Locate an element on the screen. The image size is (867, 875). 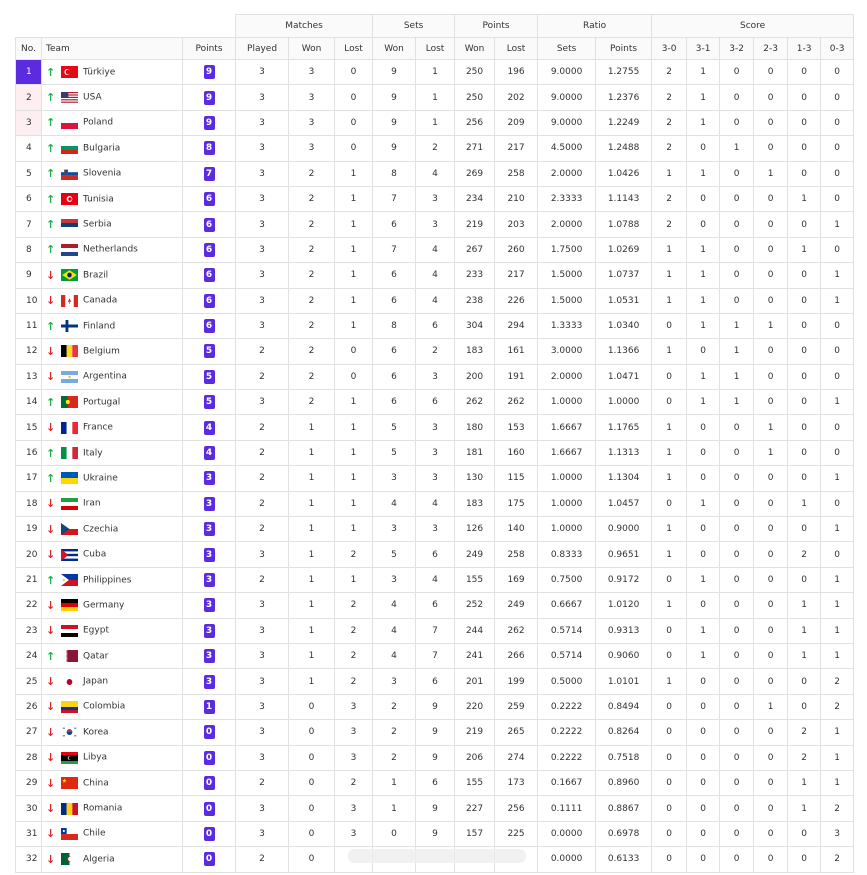
trend-down-icon: ↓ is located at coordinates (51, 631).